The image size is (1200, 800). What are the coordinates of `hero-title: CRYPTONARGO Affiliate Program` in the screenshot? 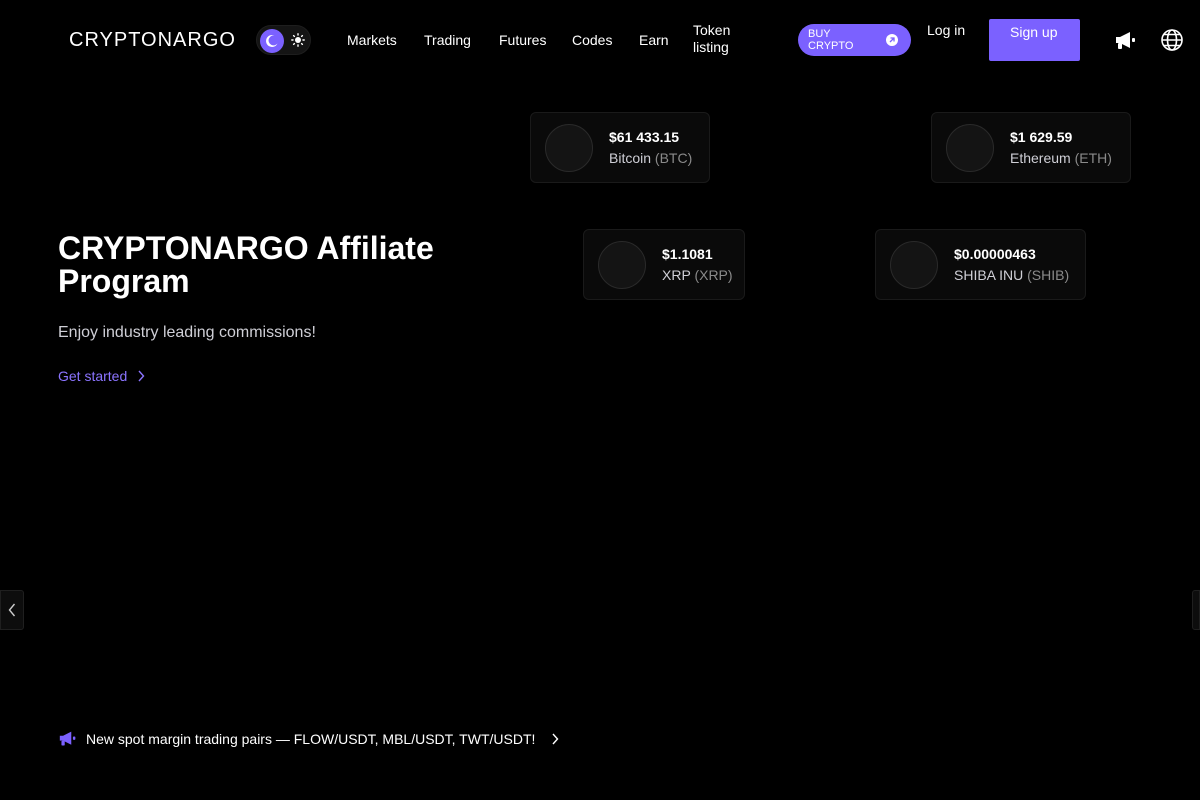 It's located at (246, 264).